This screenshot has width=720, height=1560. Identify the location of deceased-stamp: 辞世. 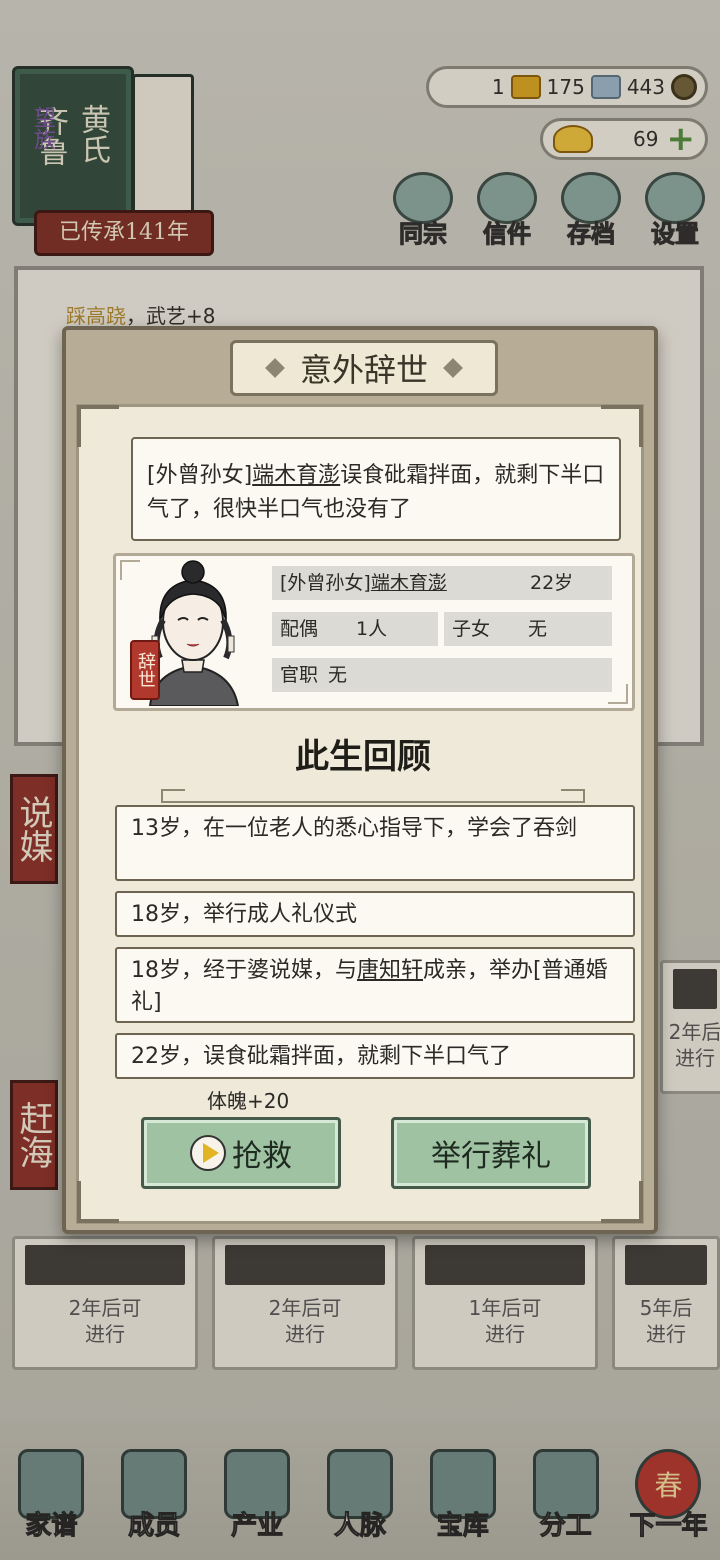
(145, 670).